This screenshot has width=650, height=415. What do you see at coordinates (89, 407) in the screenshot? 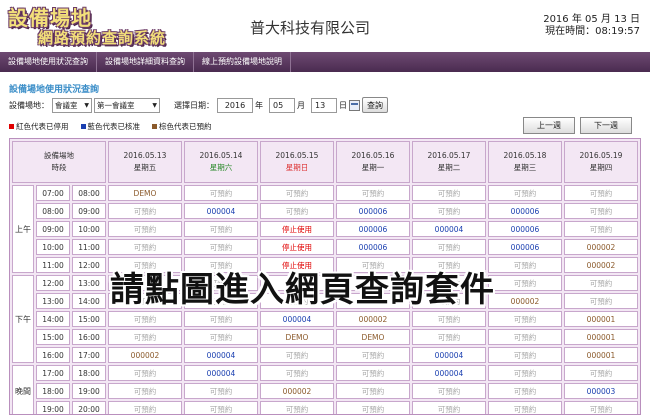
I see `slot-end: 20:00` at bounding box center [89, 407].